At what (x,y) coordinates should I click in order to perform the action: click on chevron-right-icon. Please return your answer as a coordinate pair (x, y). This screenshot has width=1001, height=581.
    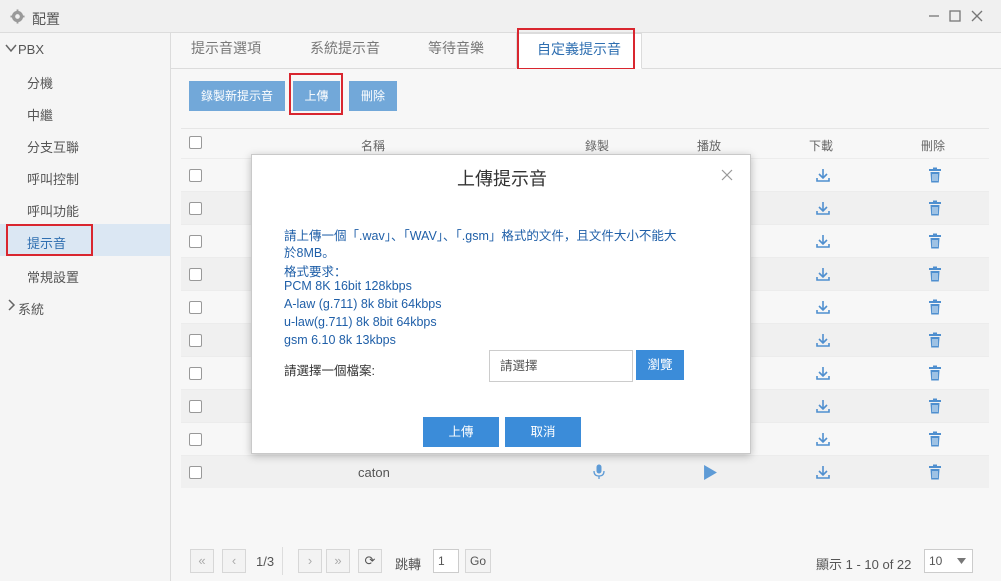
    Looking at the image, I should click on (11, 305).